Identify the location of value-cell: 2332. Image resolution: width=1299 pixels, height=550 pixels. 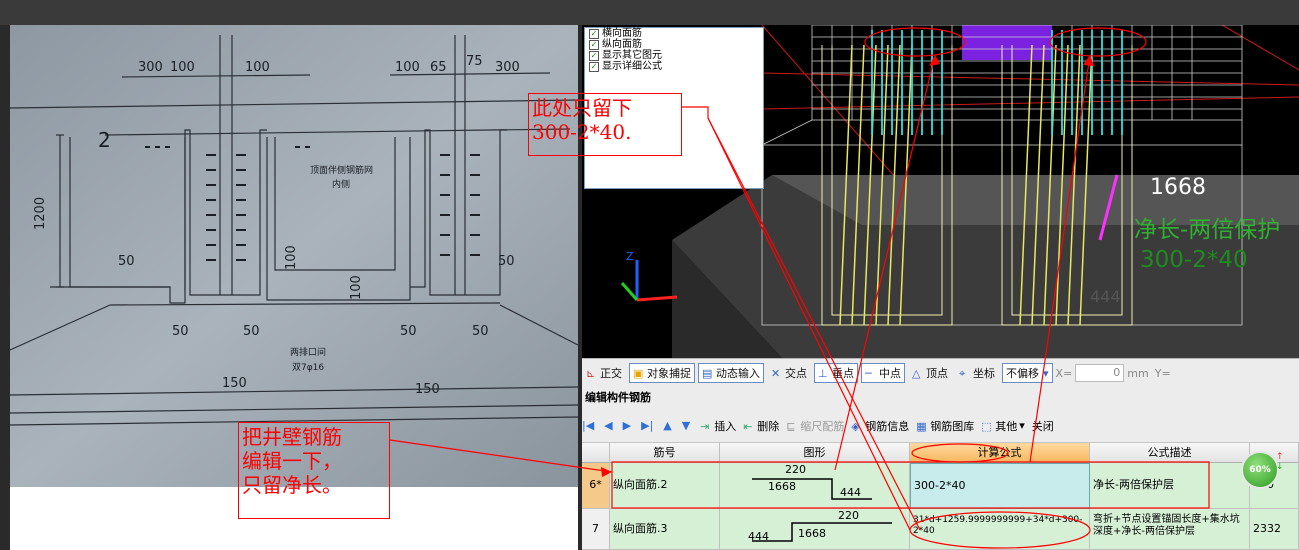
(1274, 529).